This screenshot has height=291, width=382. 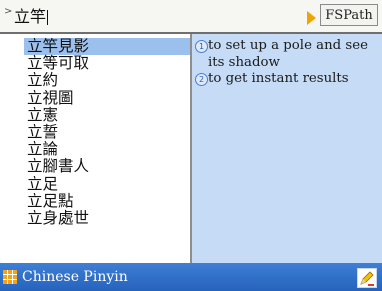 I want to click on sense-text: to set up a pole and see its shadow, so click(x=288, y=54).